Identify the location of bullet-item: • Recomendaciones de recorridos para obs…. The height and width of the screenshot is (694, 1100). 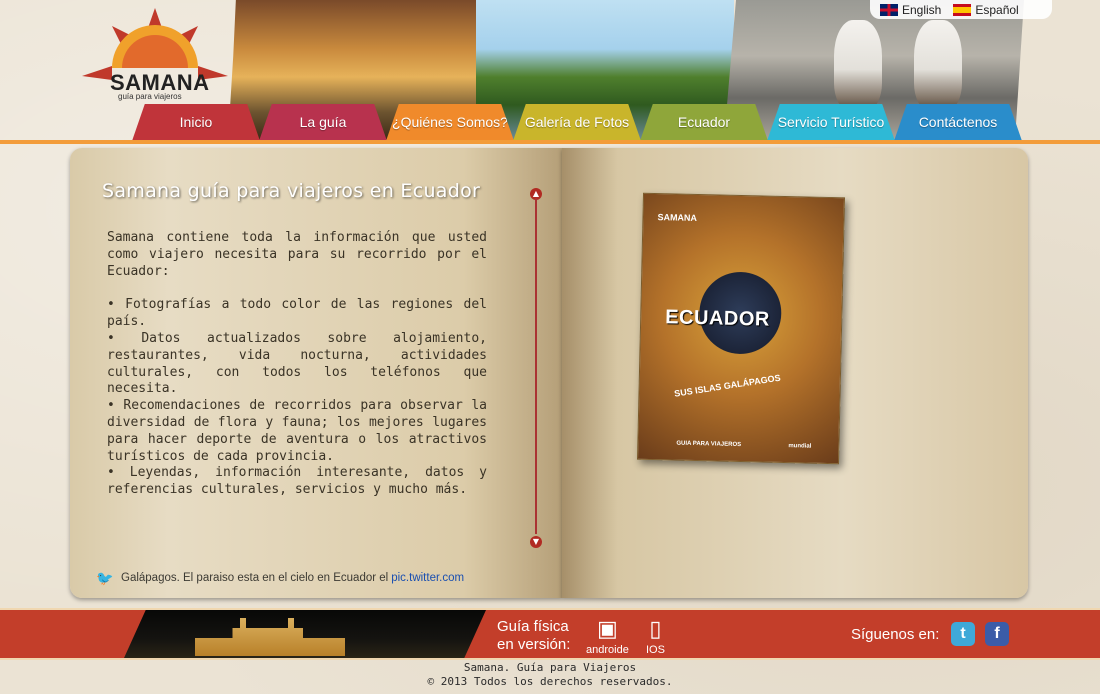
(297, 431).